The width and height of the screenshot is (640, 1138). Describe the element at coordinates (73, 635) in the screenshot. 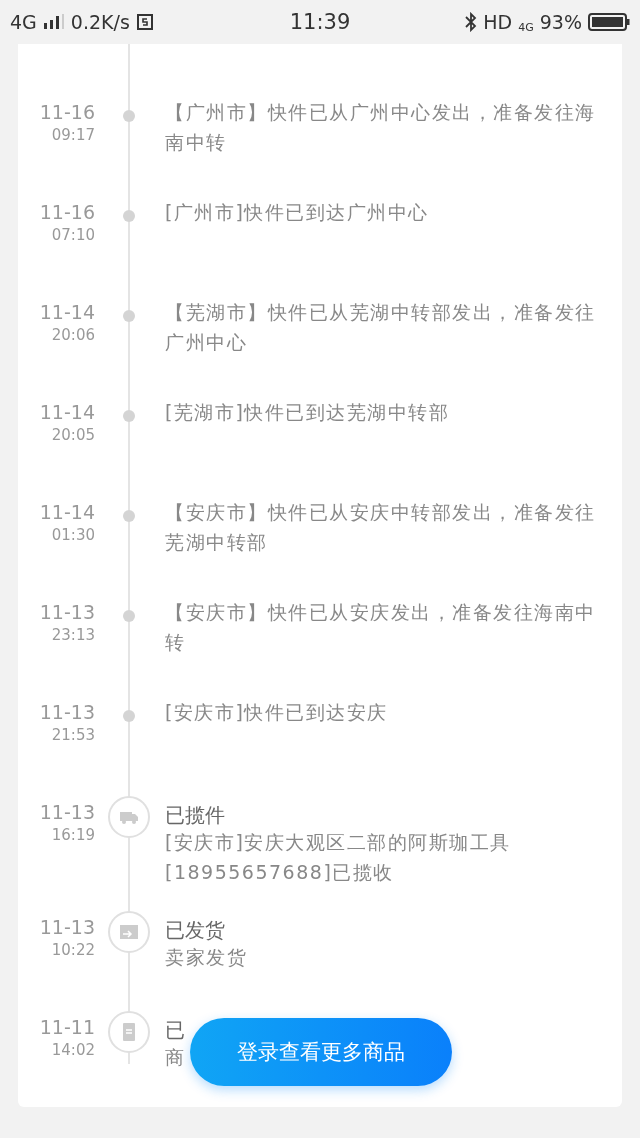

I see `event-time: 23:13` at that location.